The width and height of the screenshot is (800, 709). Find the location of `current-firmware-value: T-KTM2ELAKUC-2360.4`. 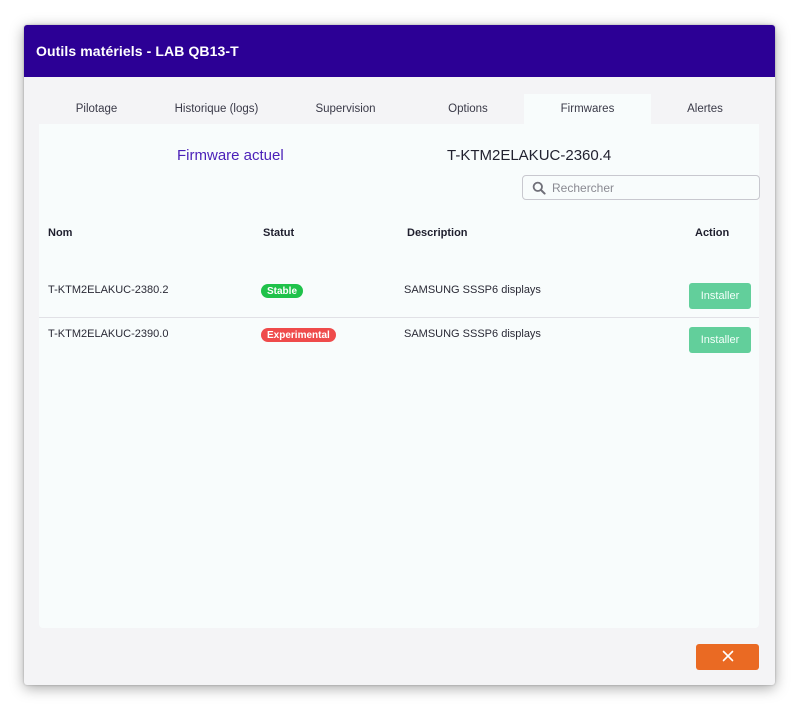

current-firmware-value: T-KTM2ELAKUC-2360.4 is located at coordinates (529, 155).